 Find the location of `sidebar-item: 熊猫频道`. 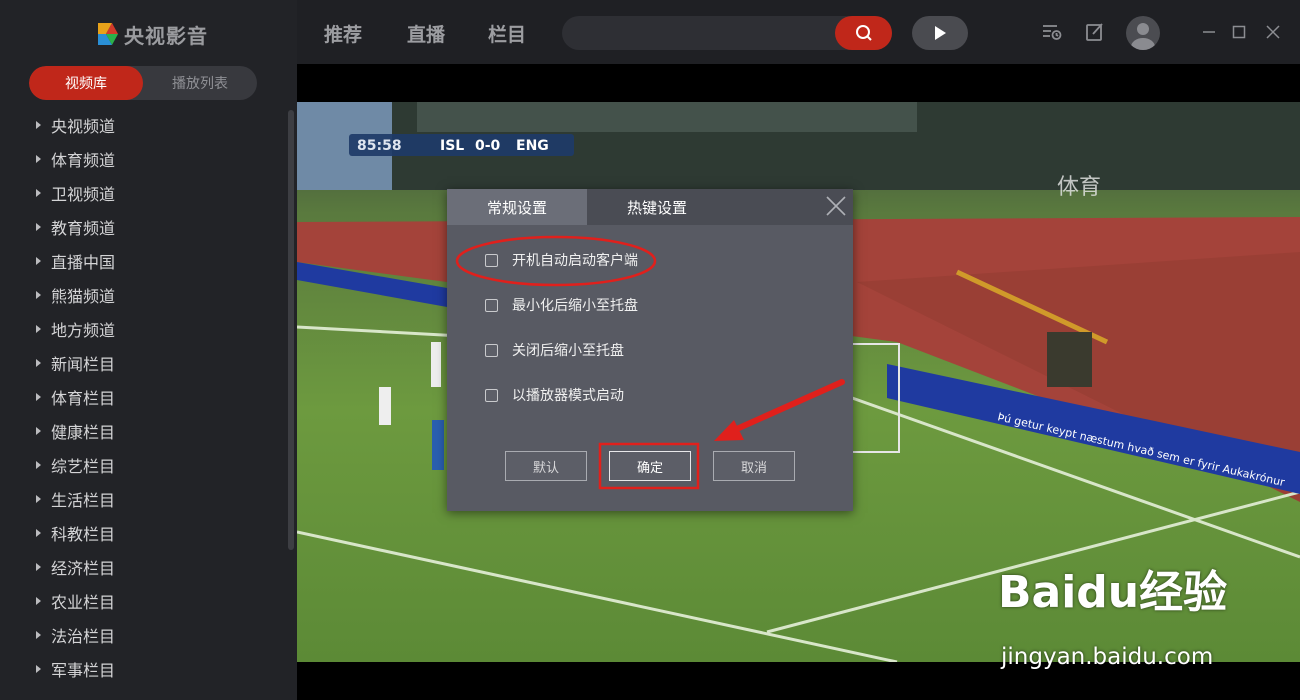

sidebar-item: 熊猫频道 is located at coordinates (143, 295).